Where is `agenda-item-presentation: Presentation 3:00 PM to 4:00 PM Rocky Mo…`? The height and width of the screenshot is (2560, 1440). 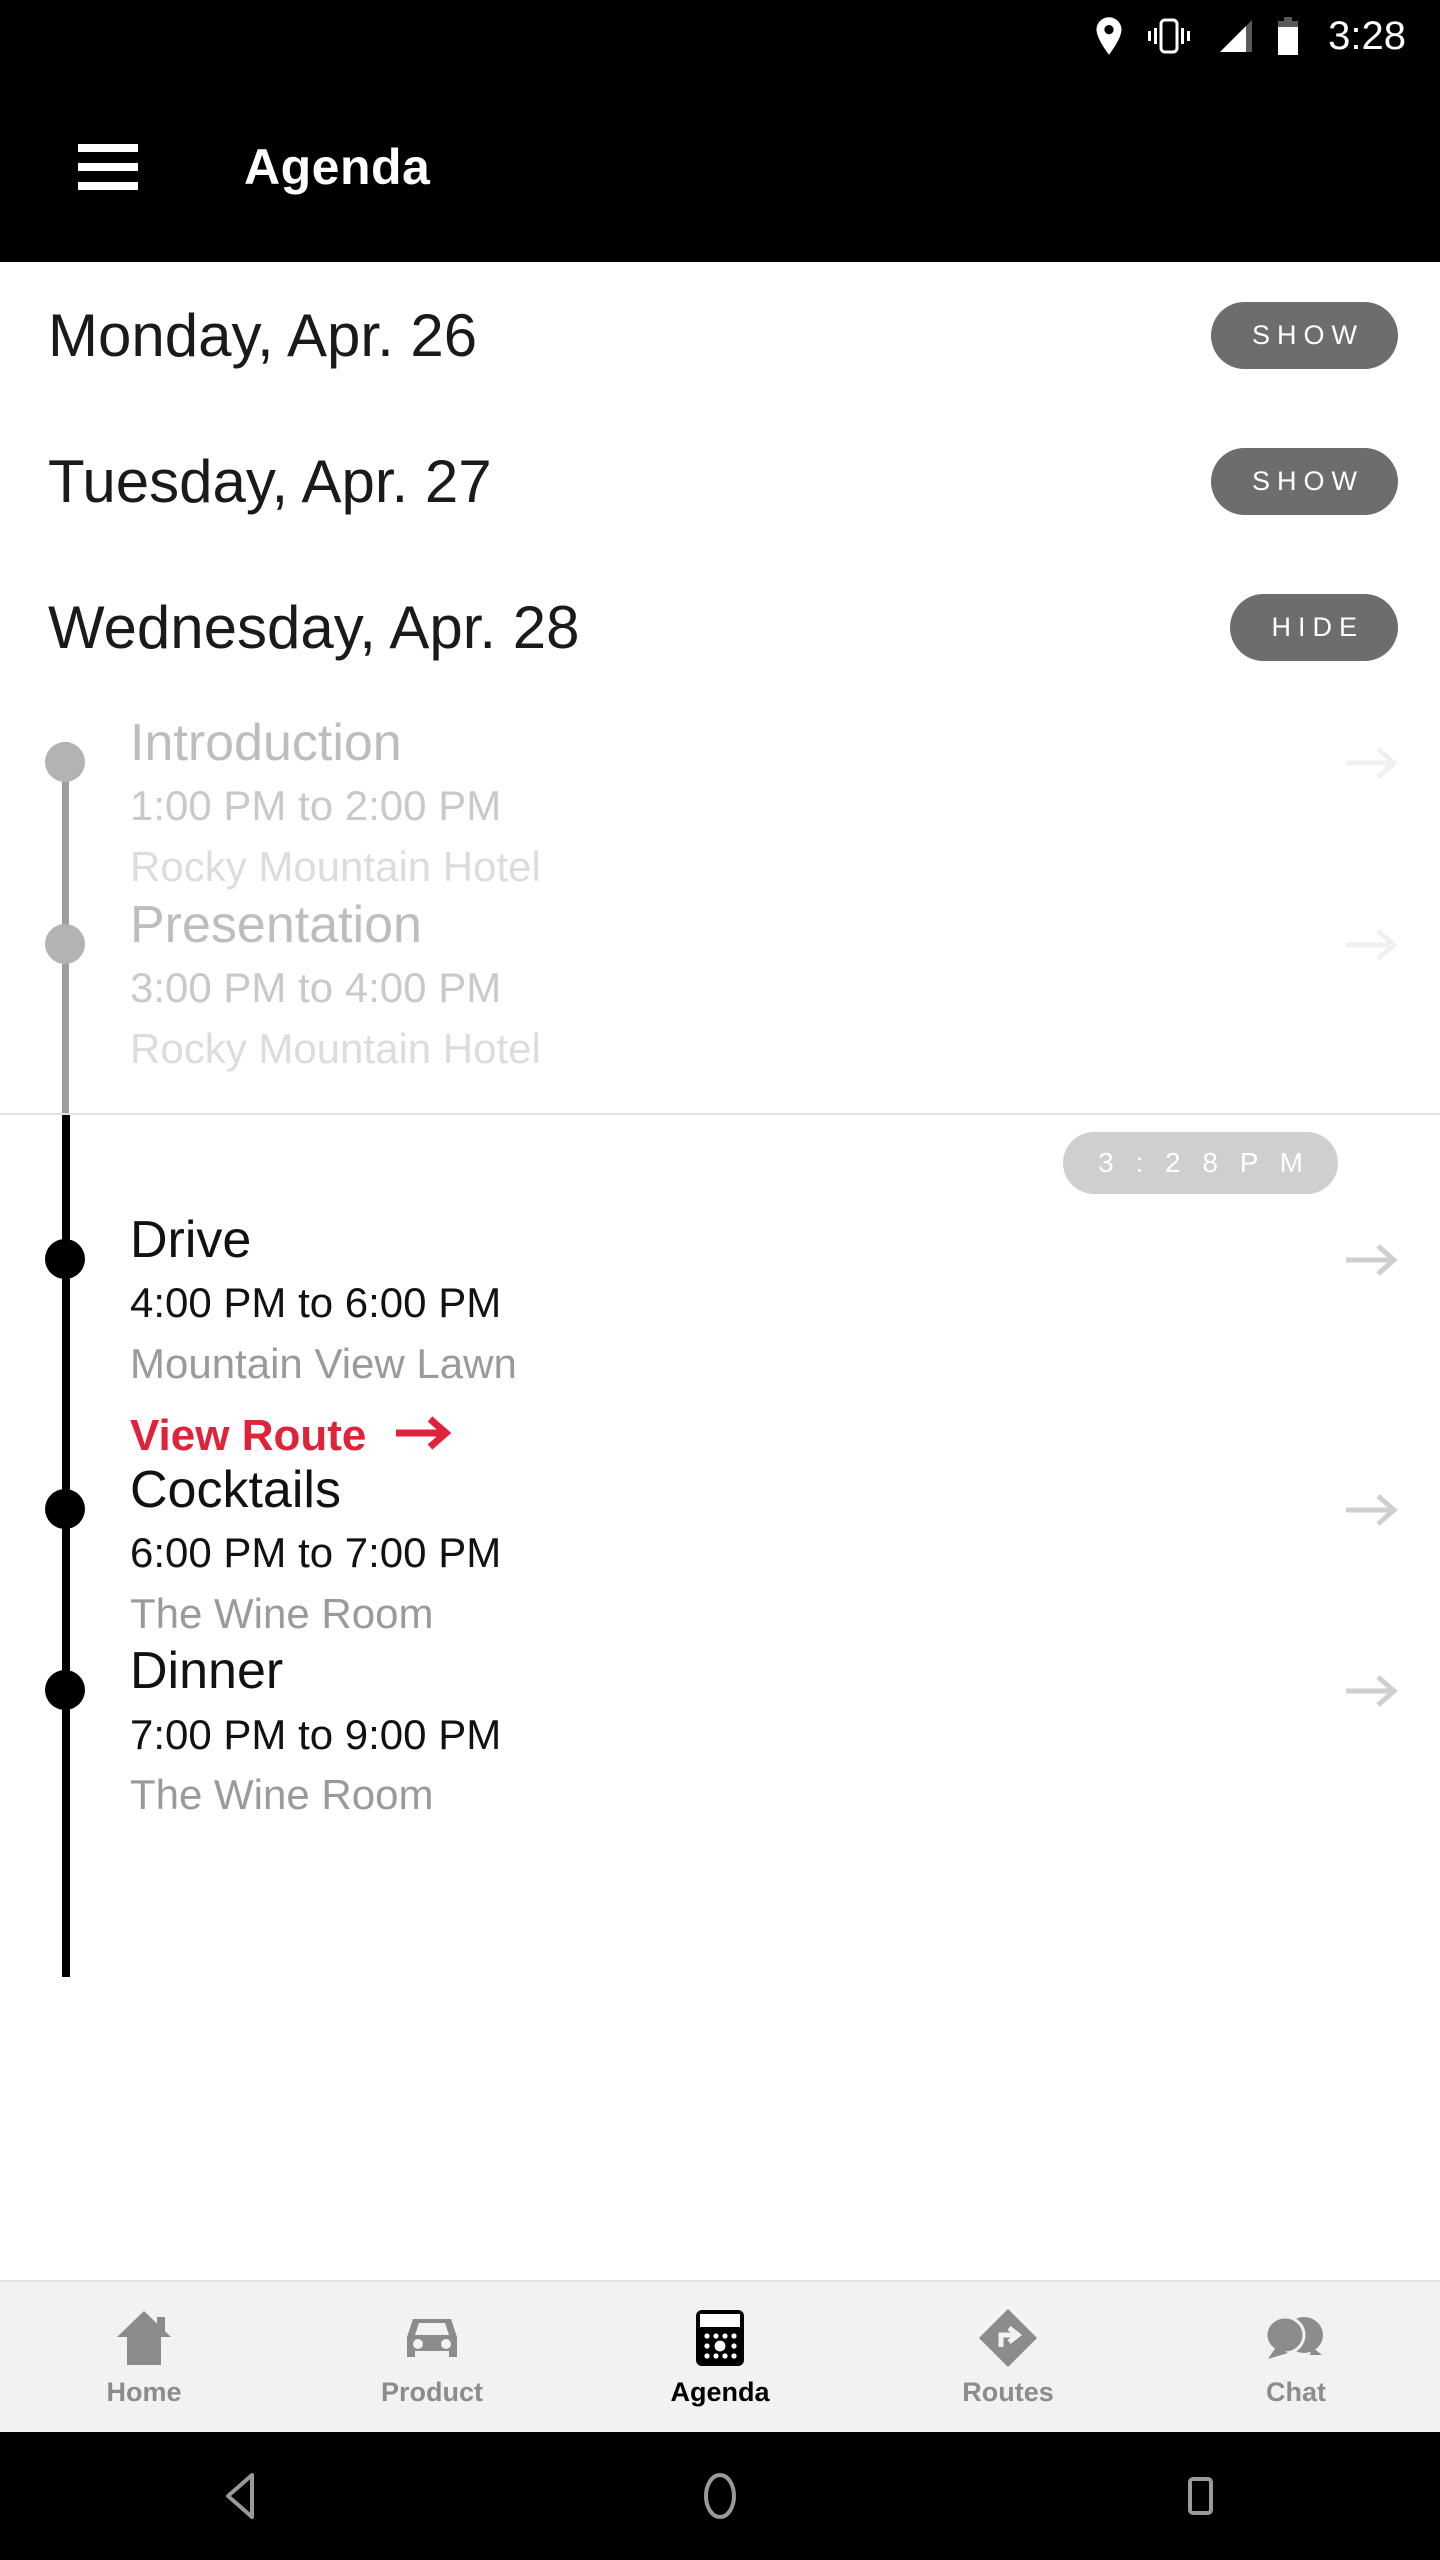 agenda-item-presentation: Presentation 3:00 PM to 4:00 PM Rocky Mo… is located at coordinates (720, 987).